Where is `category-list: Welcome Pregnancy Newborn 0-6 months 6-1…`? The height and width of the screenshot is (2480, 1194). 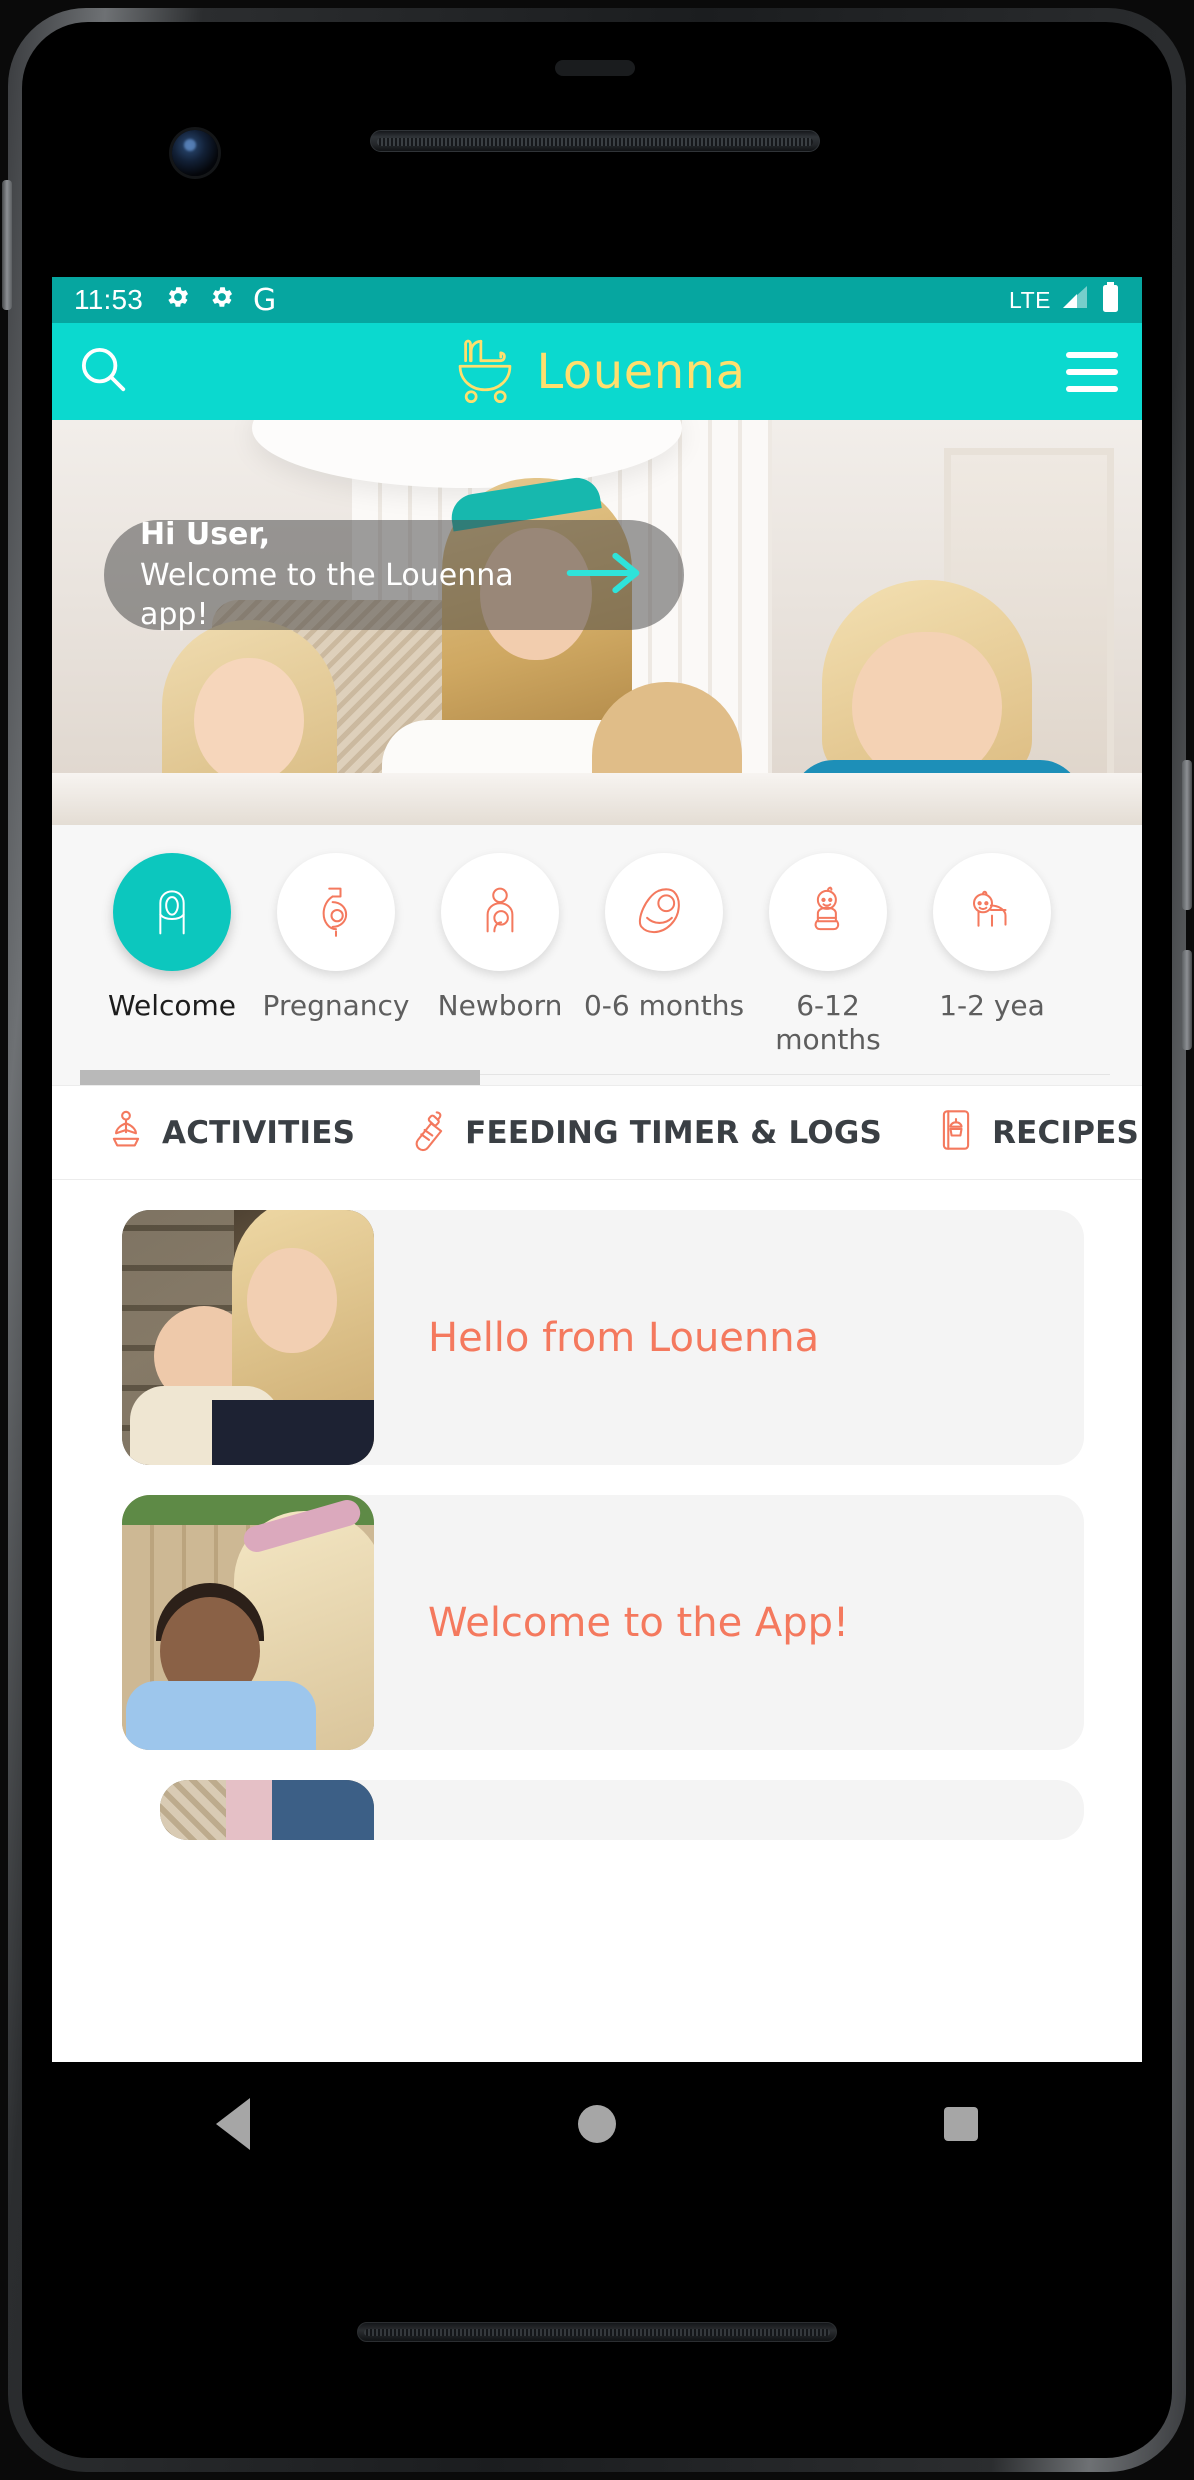 category-list: Welcome Pregnancy Newborn 0-6 months 6-1… is located at coordinates (597, 940).